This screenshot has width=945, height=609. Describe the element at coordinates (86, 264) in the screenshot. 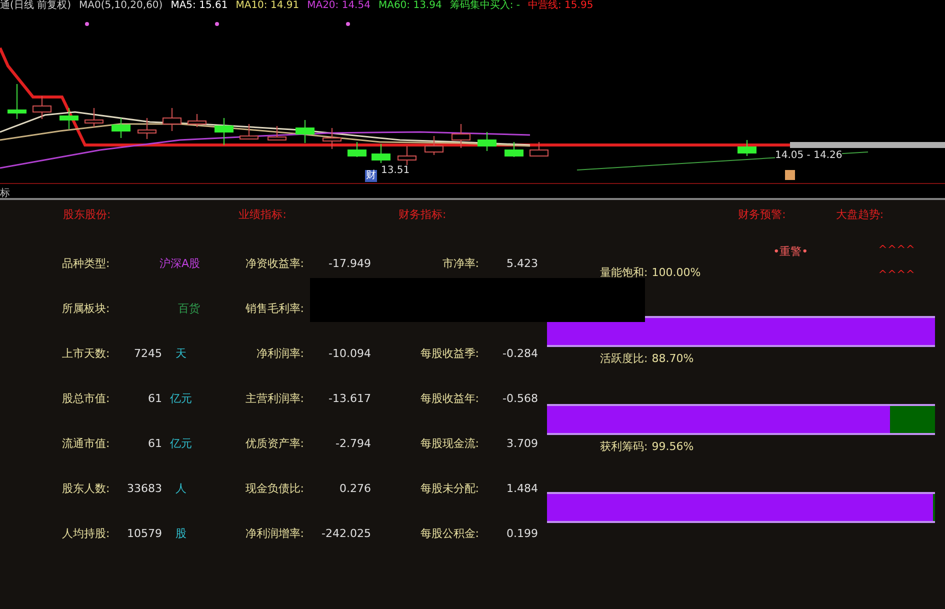

I see `field-label: 品种类型:` at that location.